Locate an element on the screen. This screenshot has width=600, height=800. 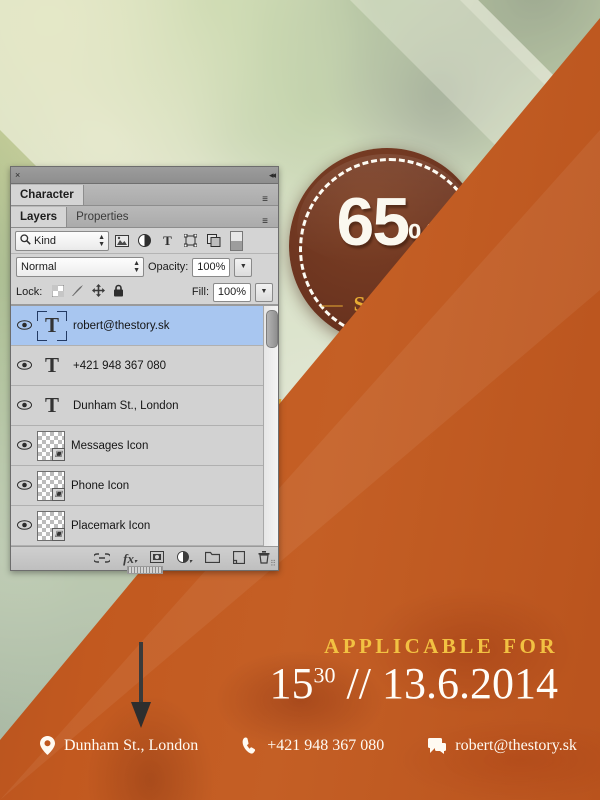
filter-kind-label: Kind is located at coordinates (45, 240).